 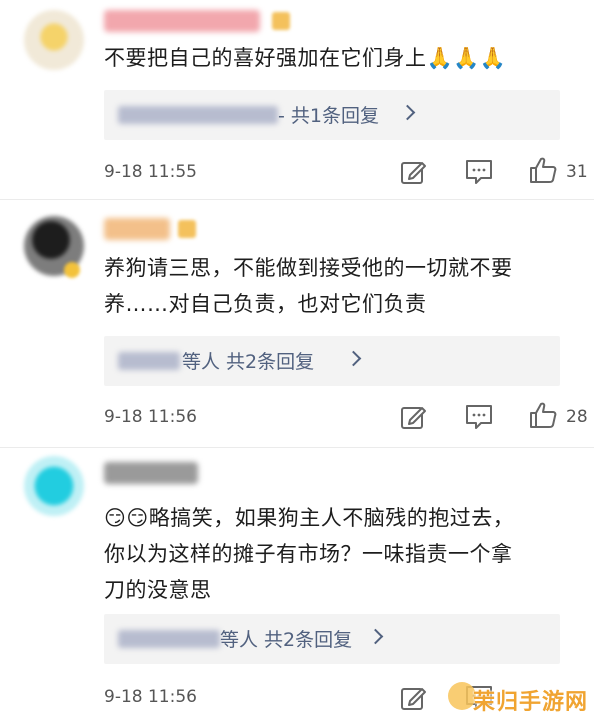 I want to click on avatar-badge-icon, so click(x=72, y=270).